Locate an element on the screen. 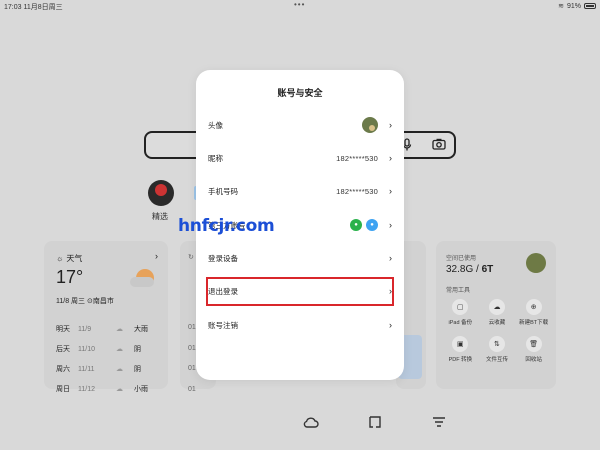 This screenshot has width=600, height=450. ipad-backup-icon: ▢ is located at coordinates (460, 307).